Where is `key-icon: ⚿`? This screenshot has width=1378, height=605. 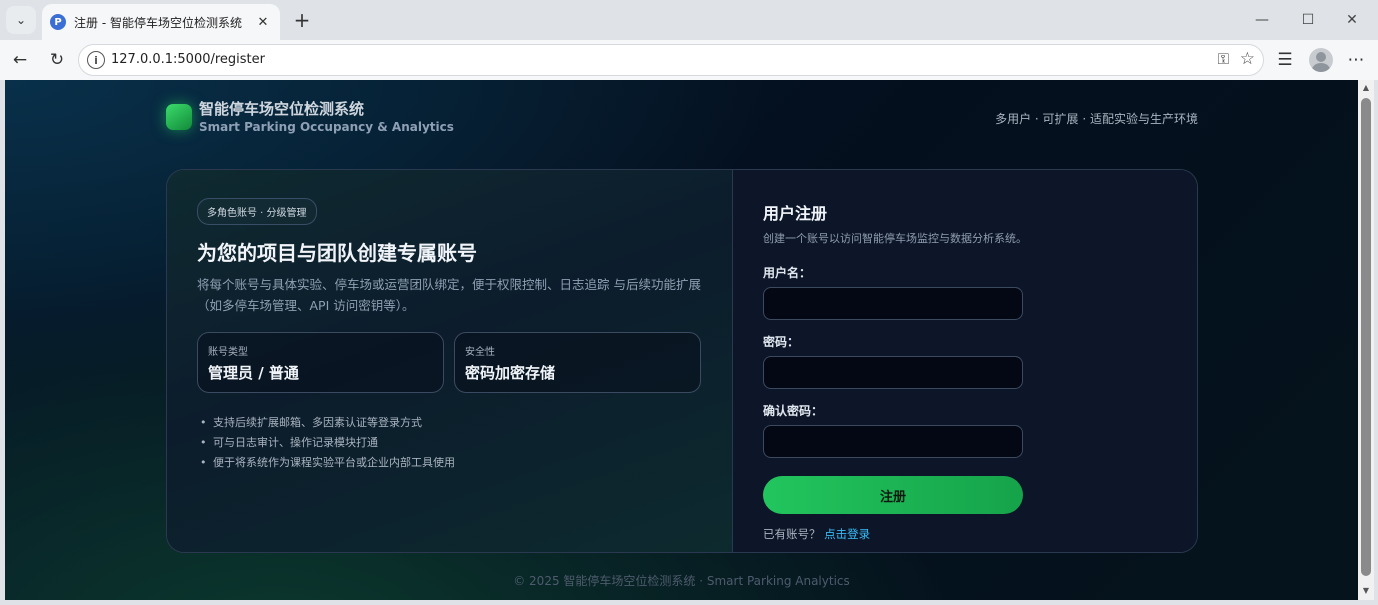 key-icon: ⚿ is located at coordinates (1223, 59).